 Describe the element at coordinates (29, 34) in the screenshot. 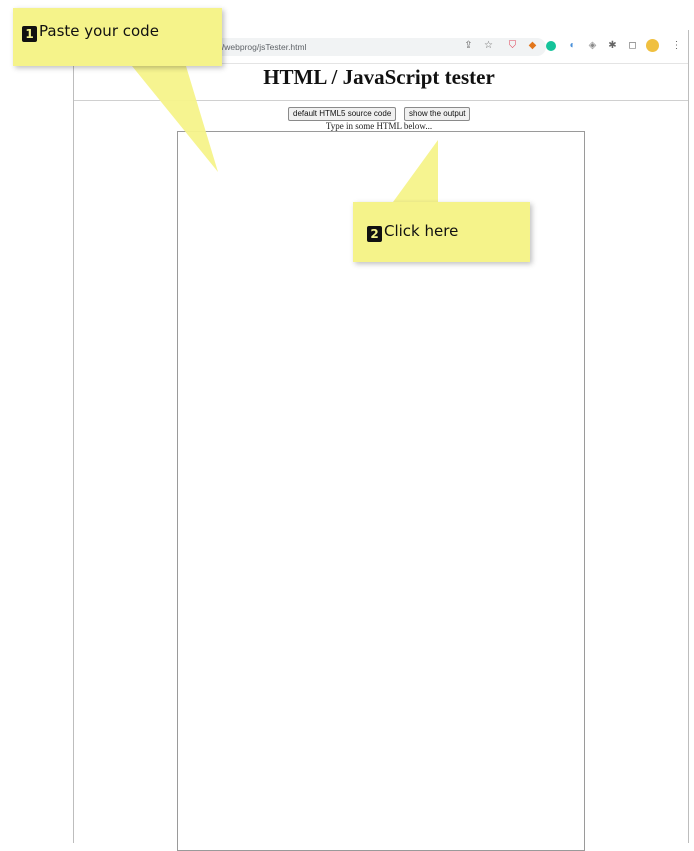

I see `callout-1-number: 1` at that location.